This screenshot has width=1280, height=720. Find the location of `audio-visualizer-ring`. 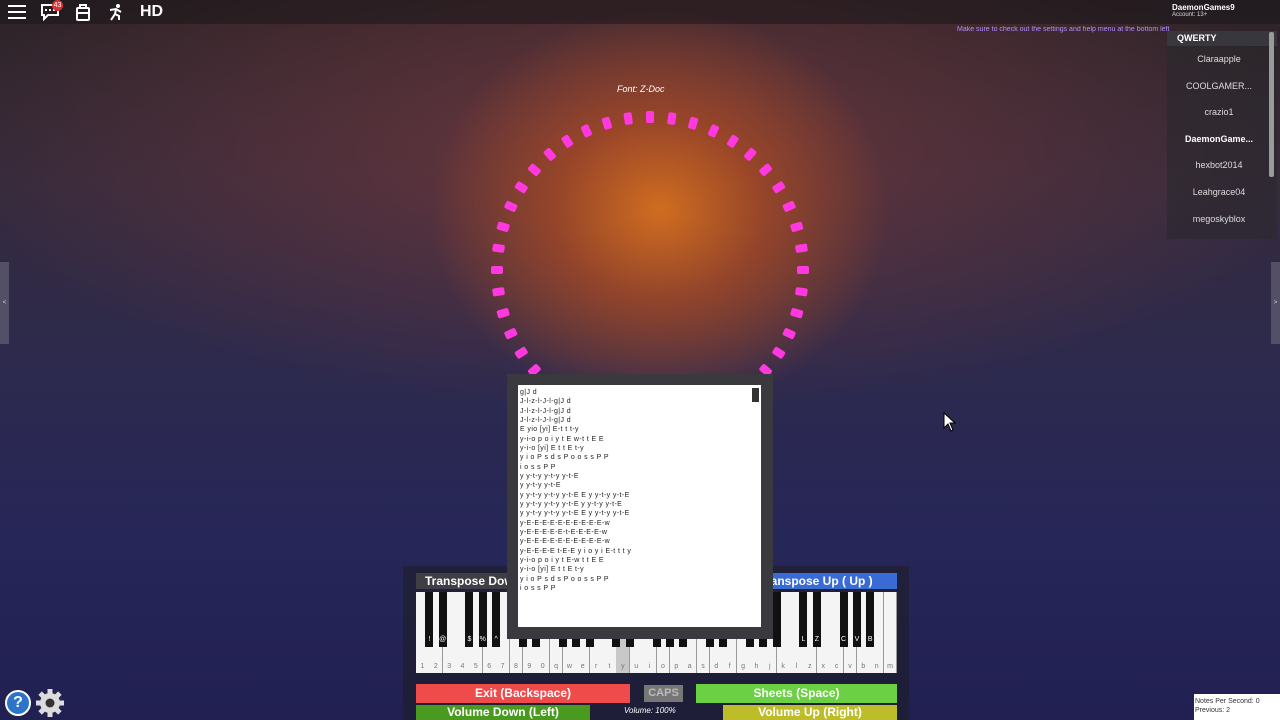

audio-visualizer-ring is located at coordinates (650, 244).